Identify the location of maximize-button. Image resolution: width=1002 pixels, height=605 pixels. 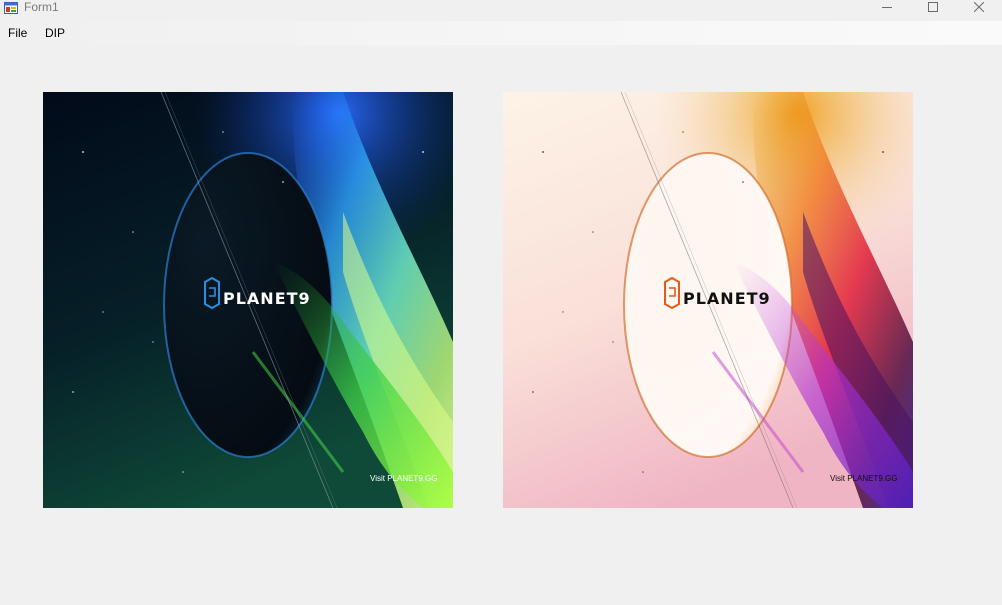
(933, 7).